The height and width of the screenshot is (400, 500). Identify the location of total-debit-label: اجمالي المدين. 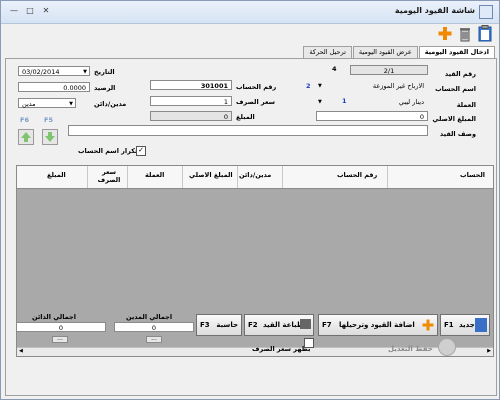
(149, 317).